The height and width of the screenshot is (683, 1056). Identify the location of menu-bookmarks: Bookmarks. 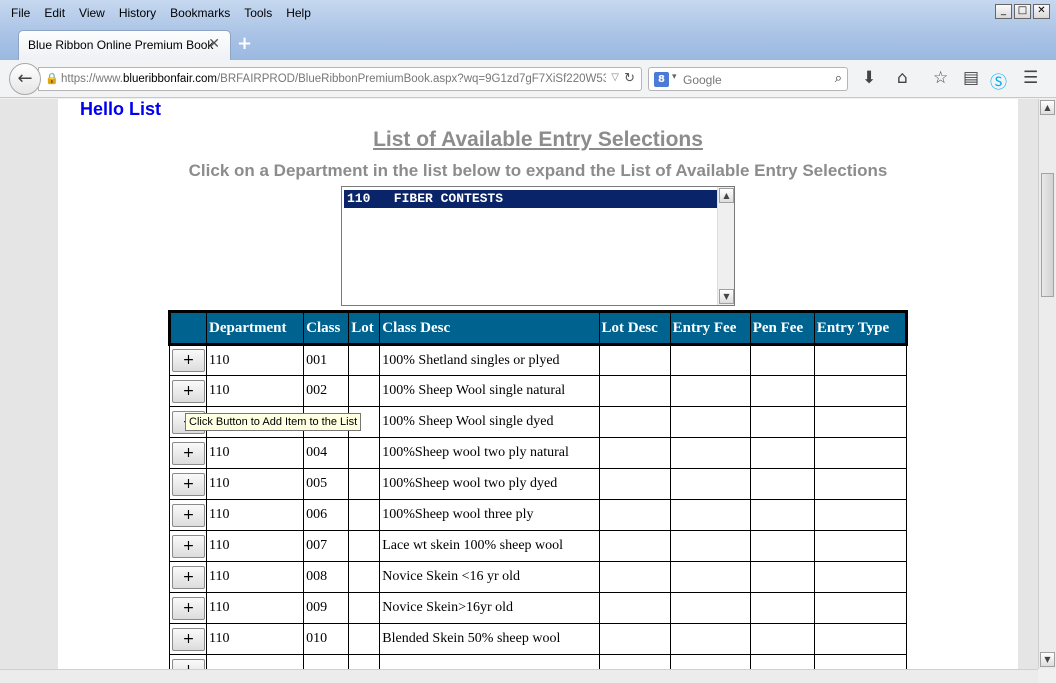
(200, 14).